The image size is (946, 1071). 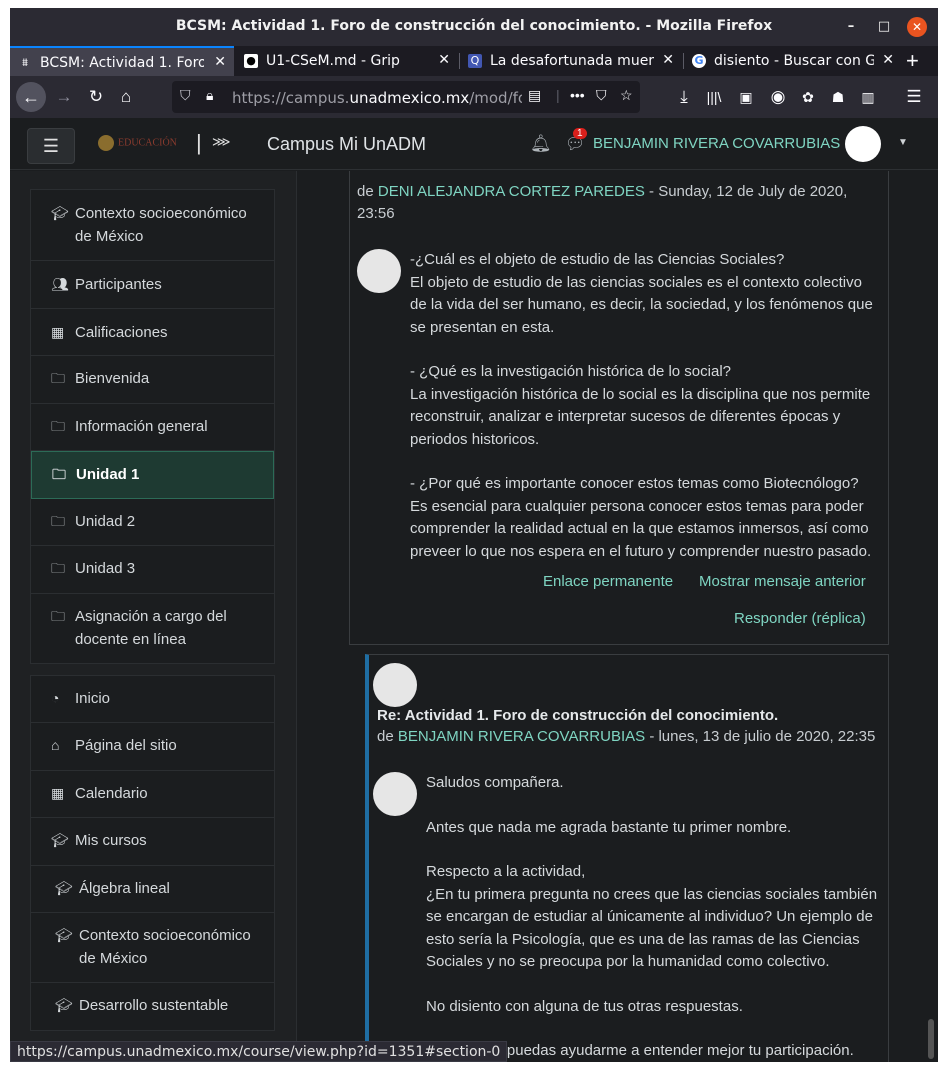 I want to click on tab-quizlet: Q La desafortunada muerte ✕, so click(x=571, y=61).